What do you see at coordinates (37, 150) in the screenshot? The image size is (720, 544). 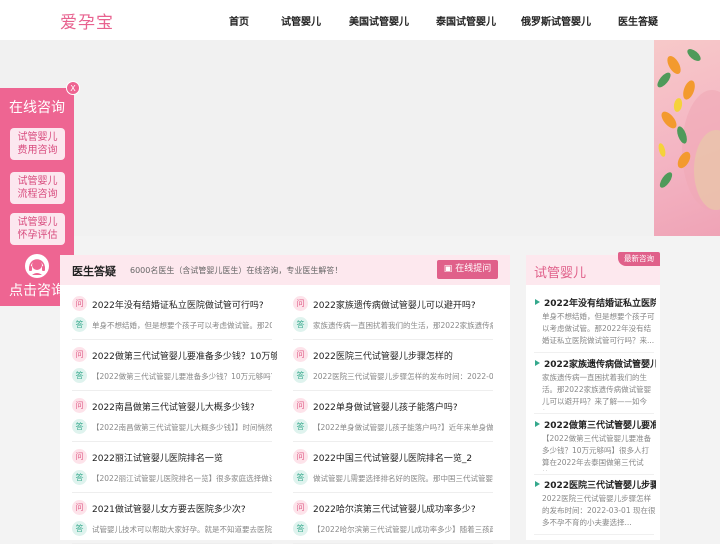 I see `float-btn-label: 费用咨询` at bounding box center [37, 150].